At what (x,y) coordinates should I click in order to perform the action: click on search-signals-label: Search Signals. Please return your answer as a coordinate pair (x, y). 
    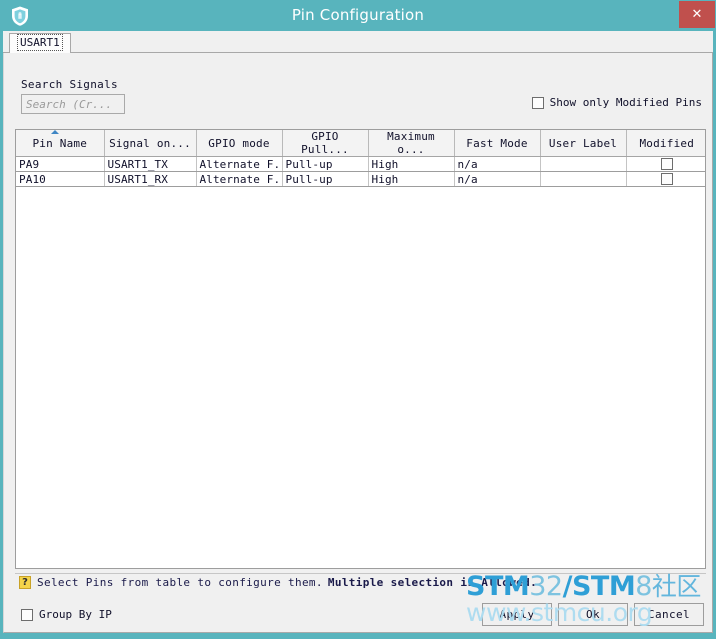
    Looking at the image, I should click on (69, 84).